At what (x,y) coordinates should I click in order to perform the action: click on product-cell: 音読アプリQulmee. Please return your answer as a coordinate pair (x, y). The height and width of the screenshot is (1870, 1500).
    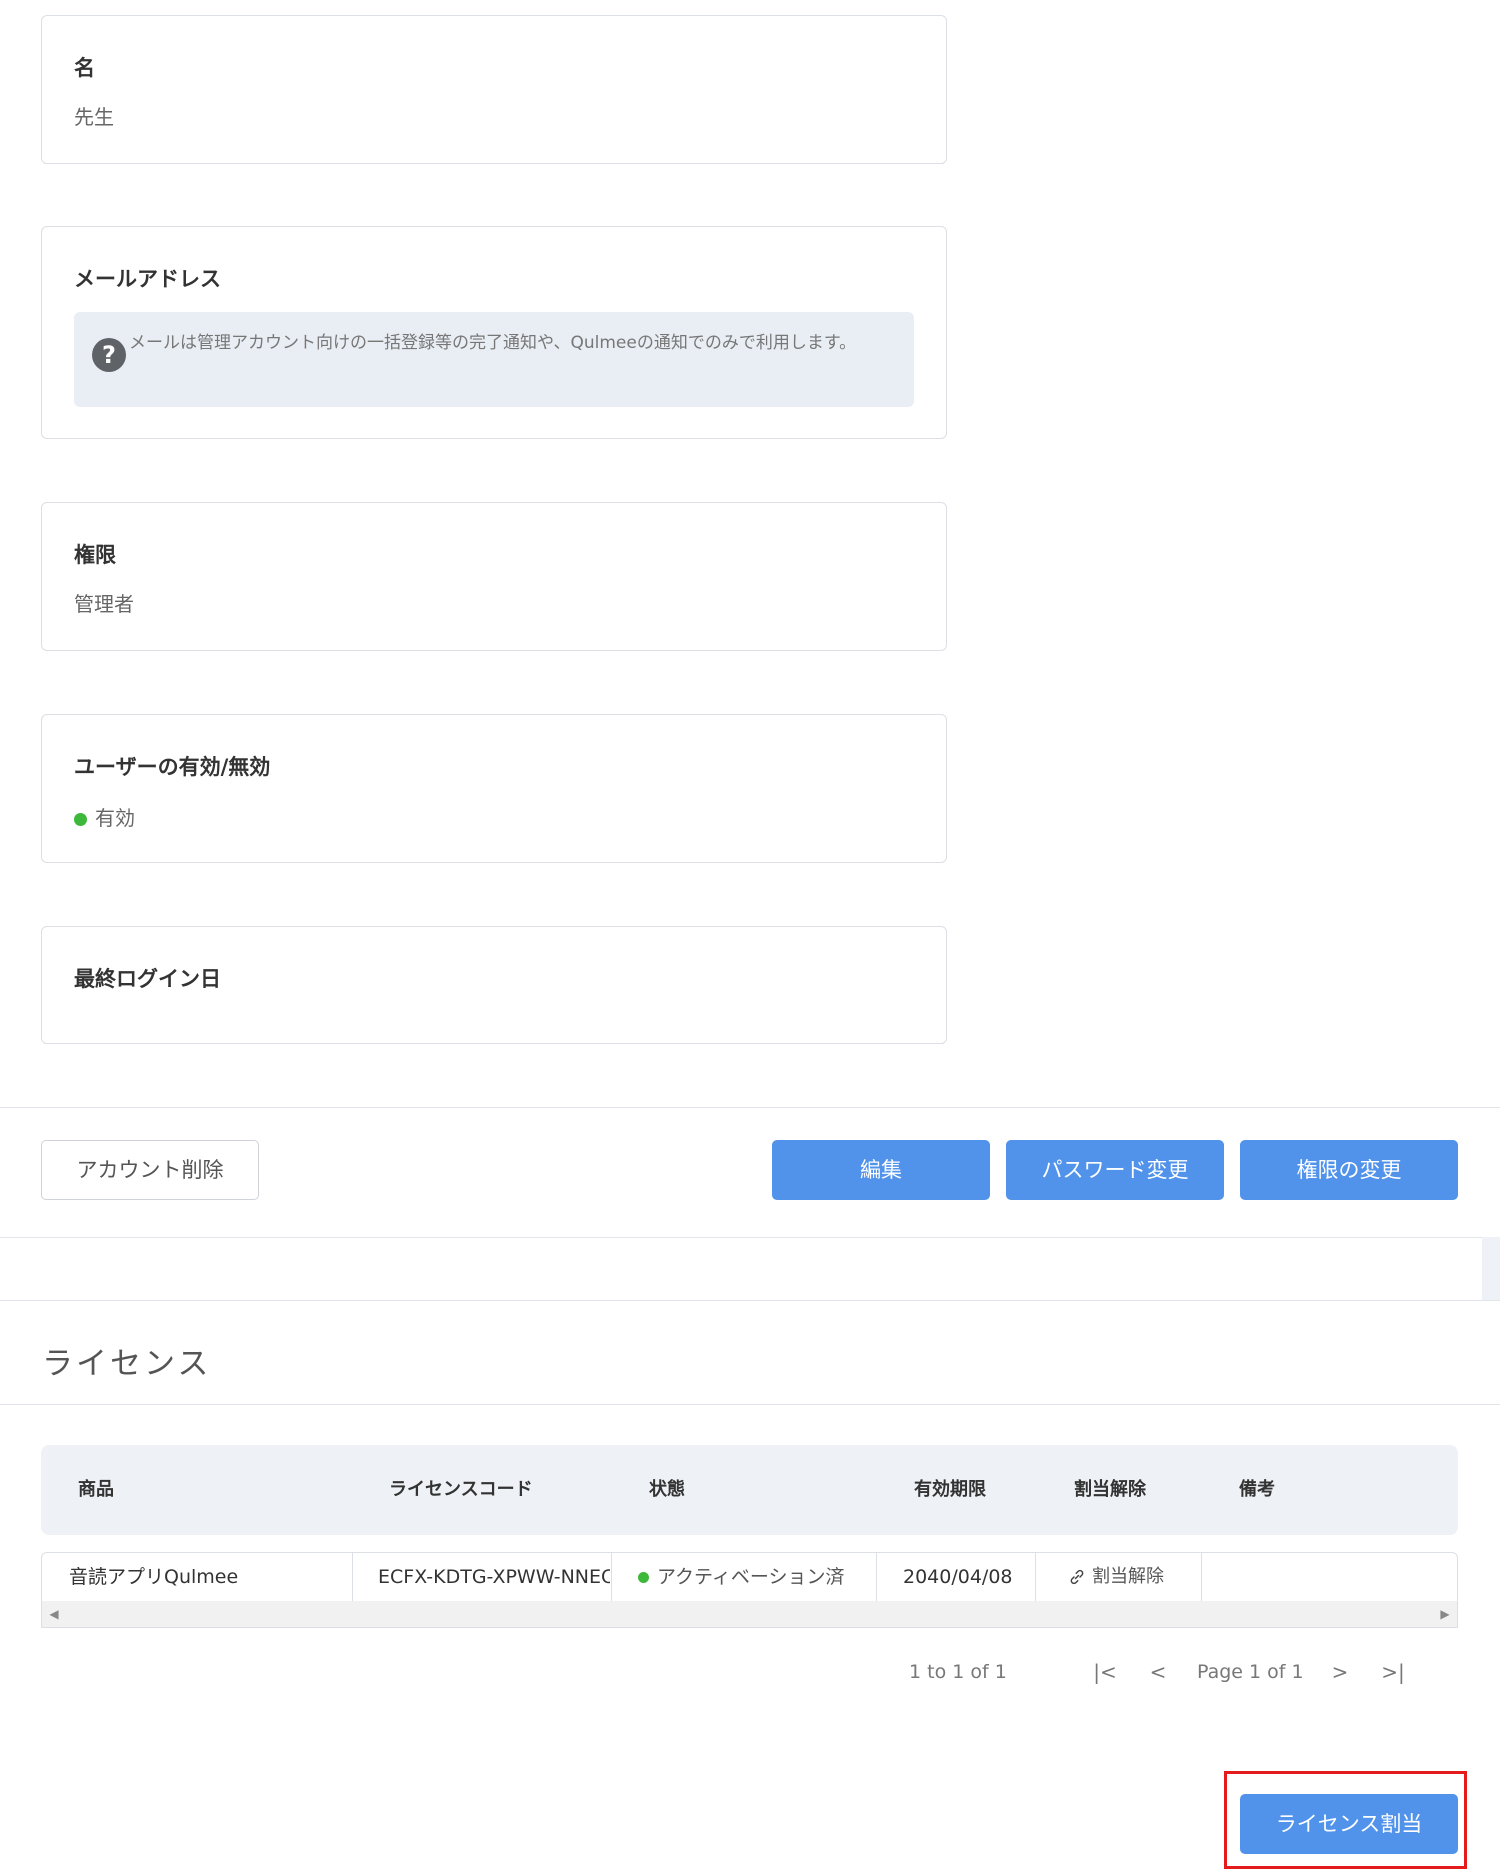
    Looking at the image, I should click on (154, 1577).